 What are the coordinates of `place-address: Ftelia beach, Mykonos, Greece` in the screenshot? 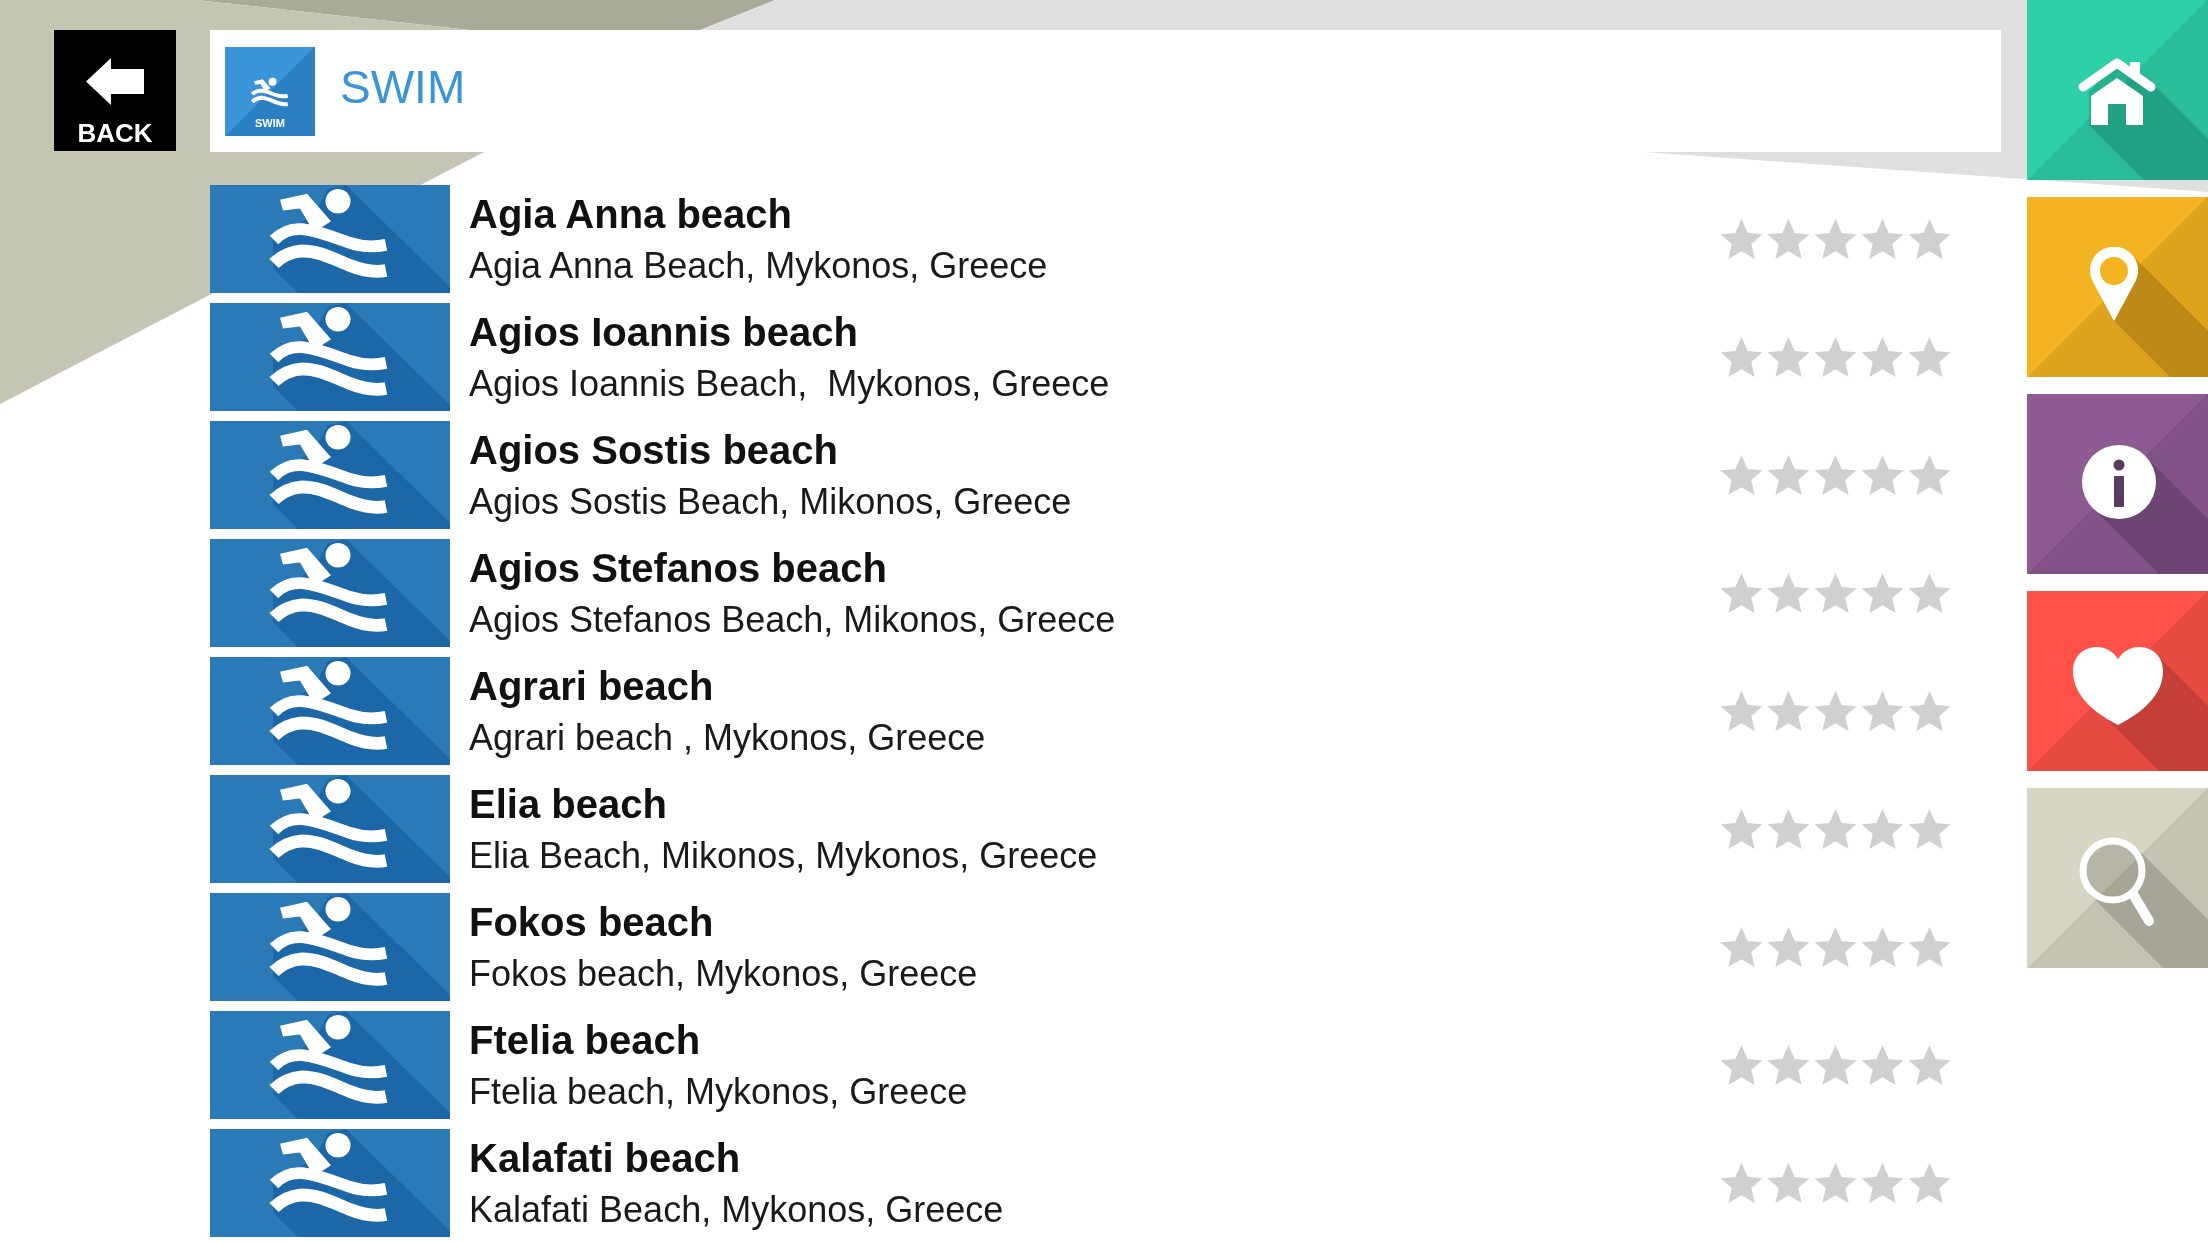 It's located at (718, 1092).